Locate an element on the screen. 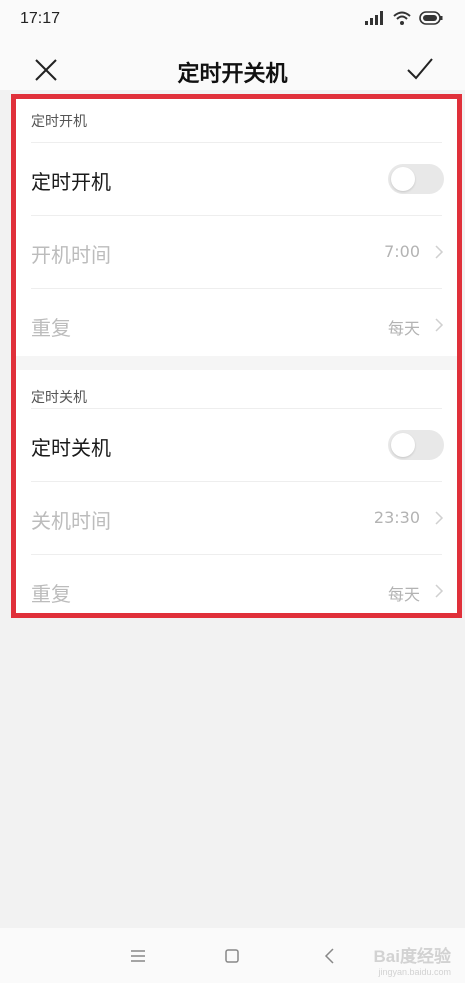 The width and height of the screenshot is (465, 983). check-icon is located at coordinates (420, 69).